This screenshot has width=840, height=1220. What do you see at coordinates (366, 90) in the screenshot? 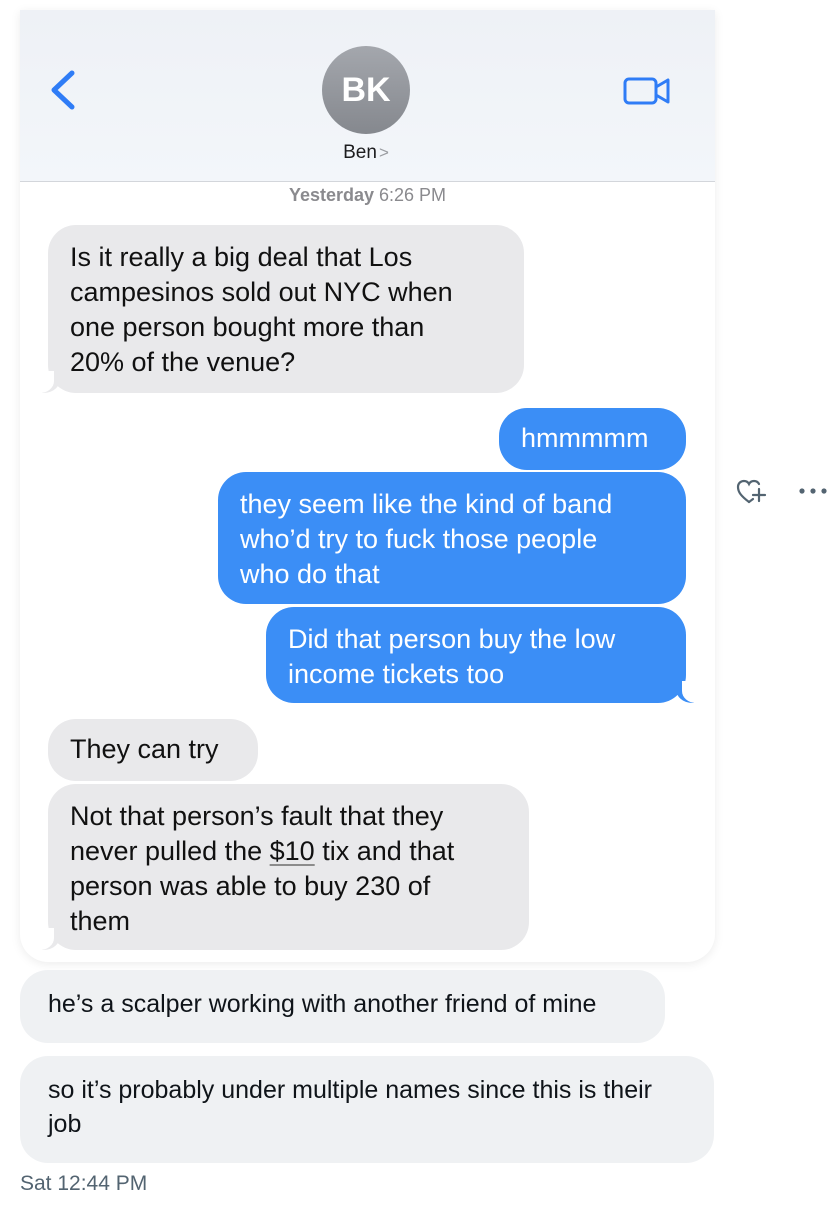
I see `contact-avatar: BK` at bounding box center [366, 90].